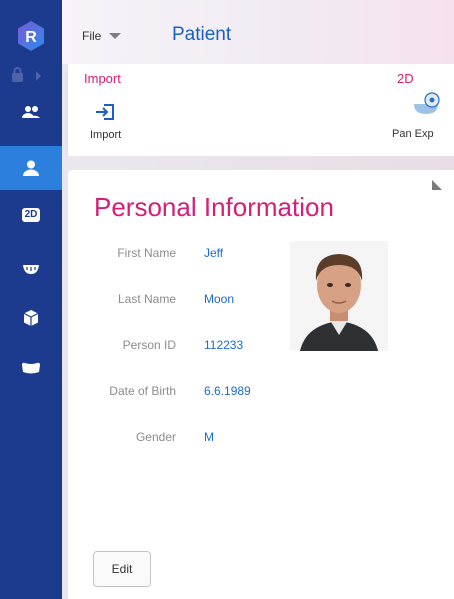  What do you see at coordinates (149, 345) in the screenshot?
I see `person-id-label: Person ID` at bounding box center [149, 345].